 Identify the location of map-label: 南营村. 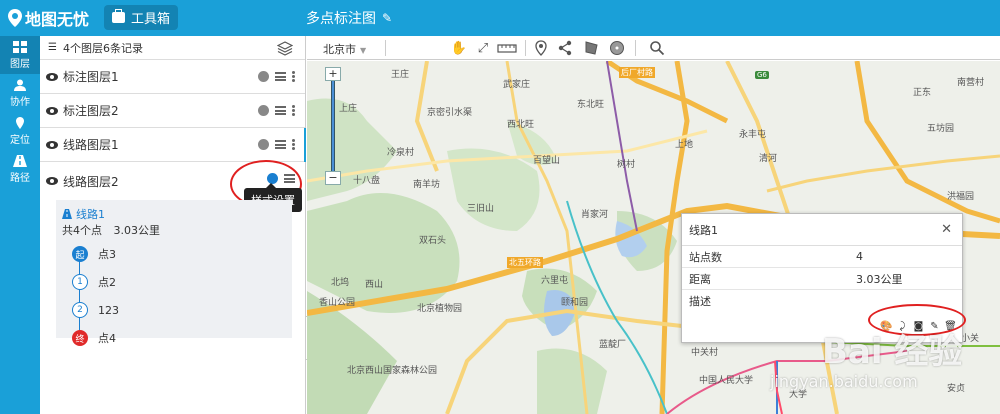
(971, 83).